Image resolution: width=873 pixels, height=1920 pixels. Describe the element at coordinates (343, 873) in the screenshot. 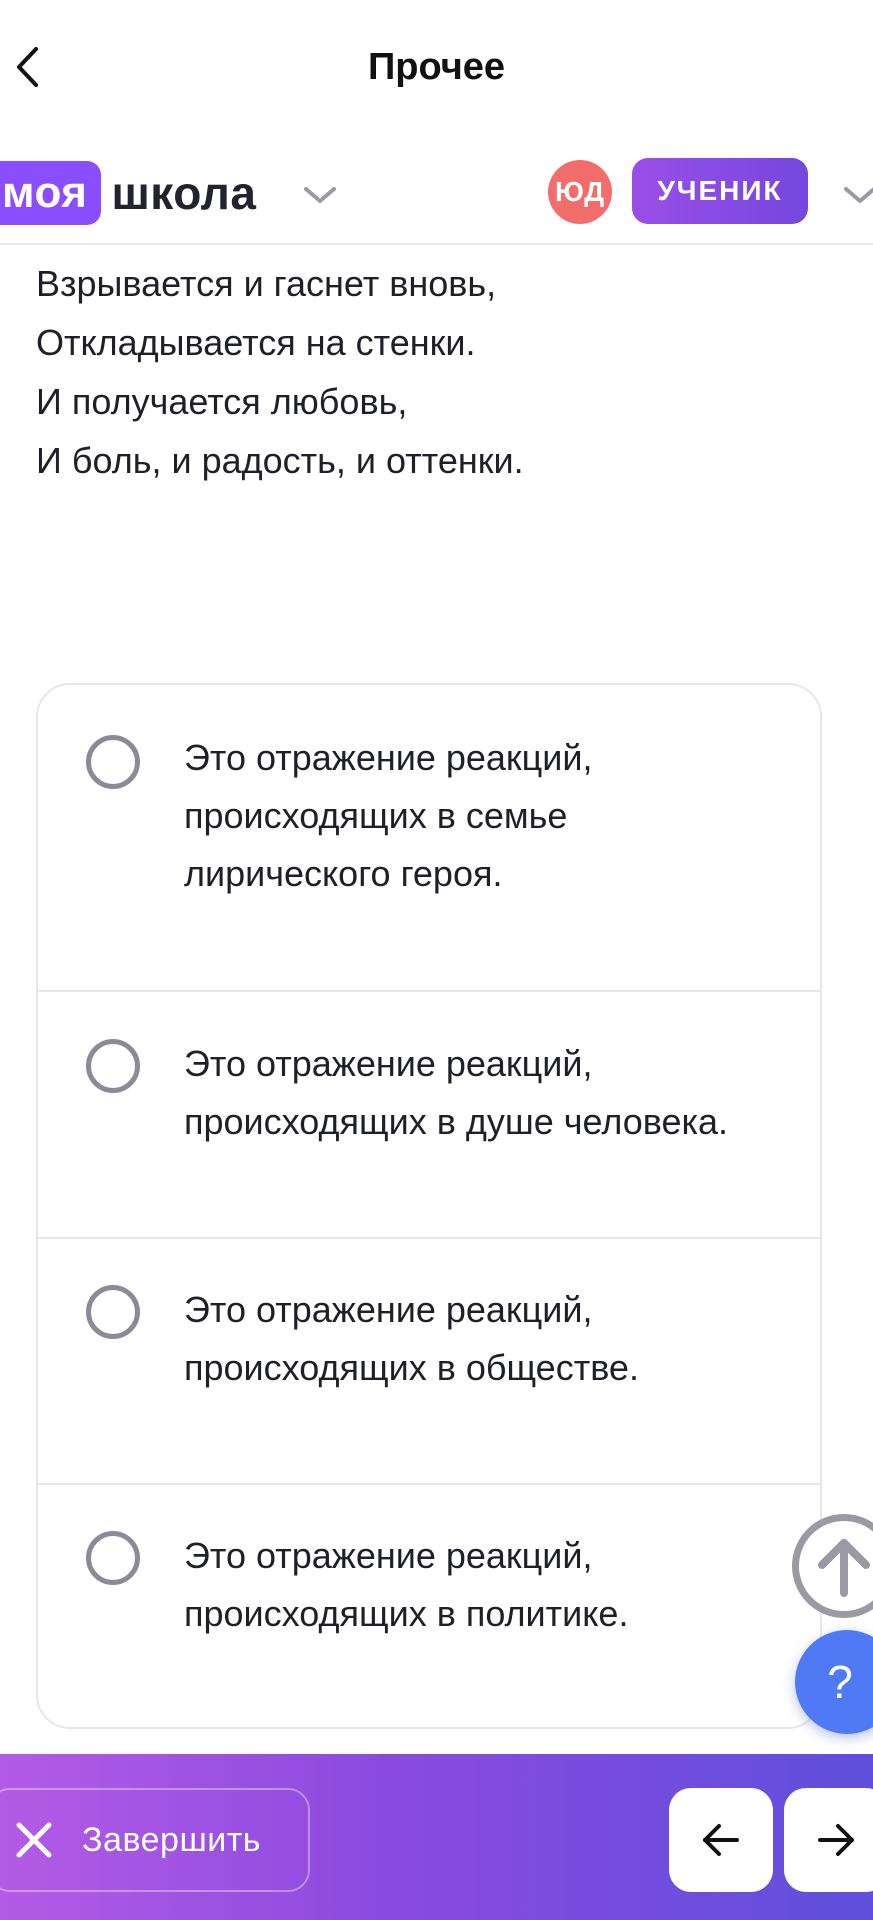

I see `answer-option-line: лирического героя.` at that location.